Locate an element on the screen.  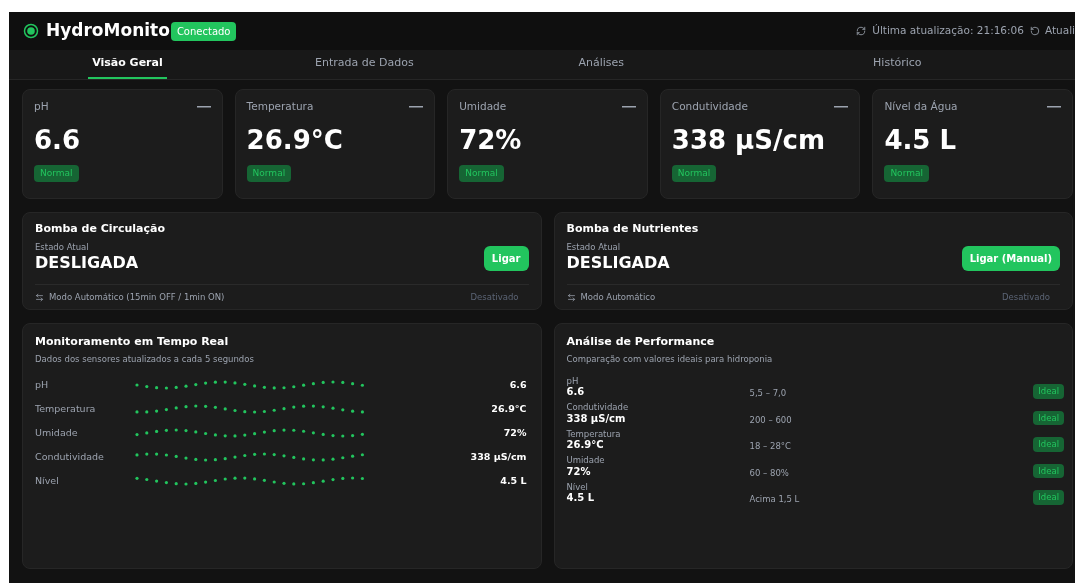
metric-label: Umidade is located at coordinates (586, 460).